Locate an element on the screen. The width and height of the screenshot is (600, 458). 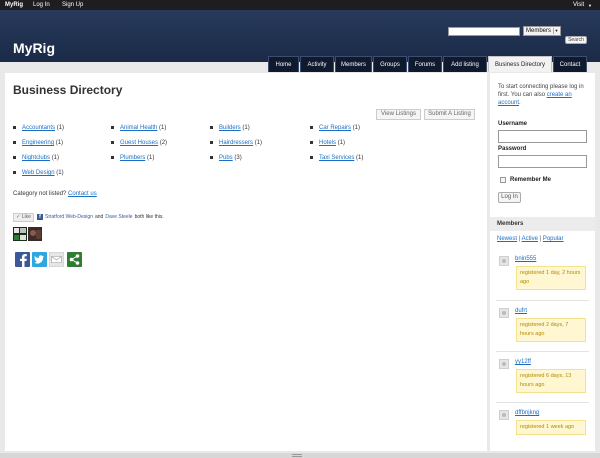
category-item: Guest Houses (2) is located at coordinates (139, 143).